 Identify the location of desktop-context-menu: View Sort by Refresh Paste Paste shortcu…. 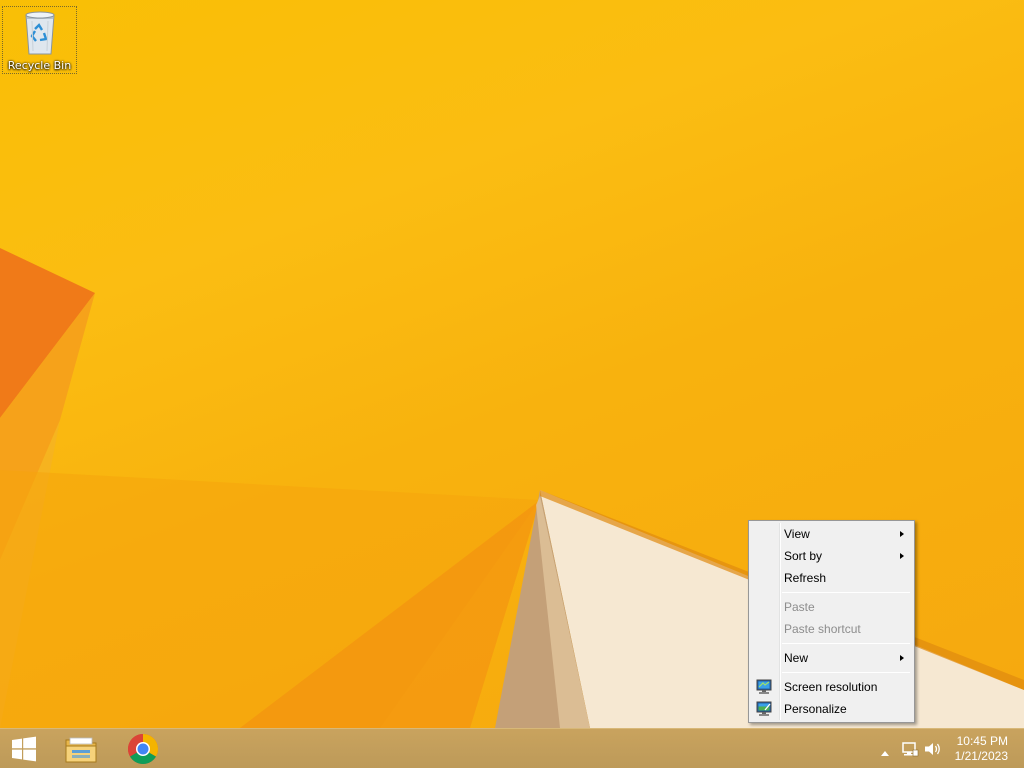
(831, 621).